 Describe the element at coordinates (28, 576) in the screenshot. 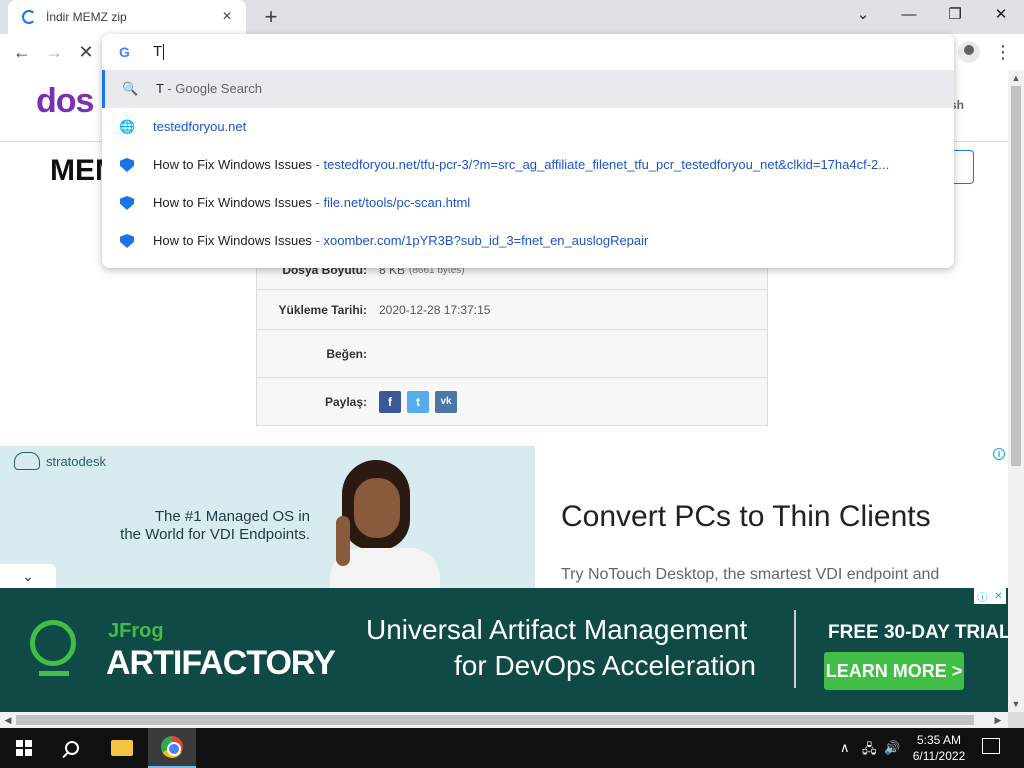

I see `collapse-ad-chevron-icon: ⌄` at that location.